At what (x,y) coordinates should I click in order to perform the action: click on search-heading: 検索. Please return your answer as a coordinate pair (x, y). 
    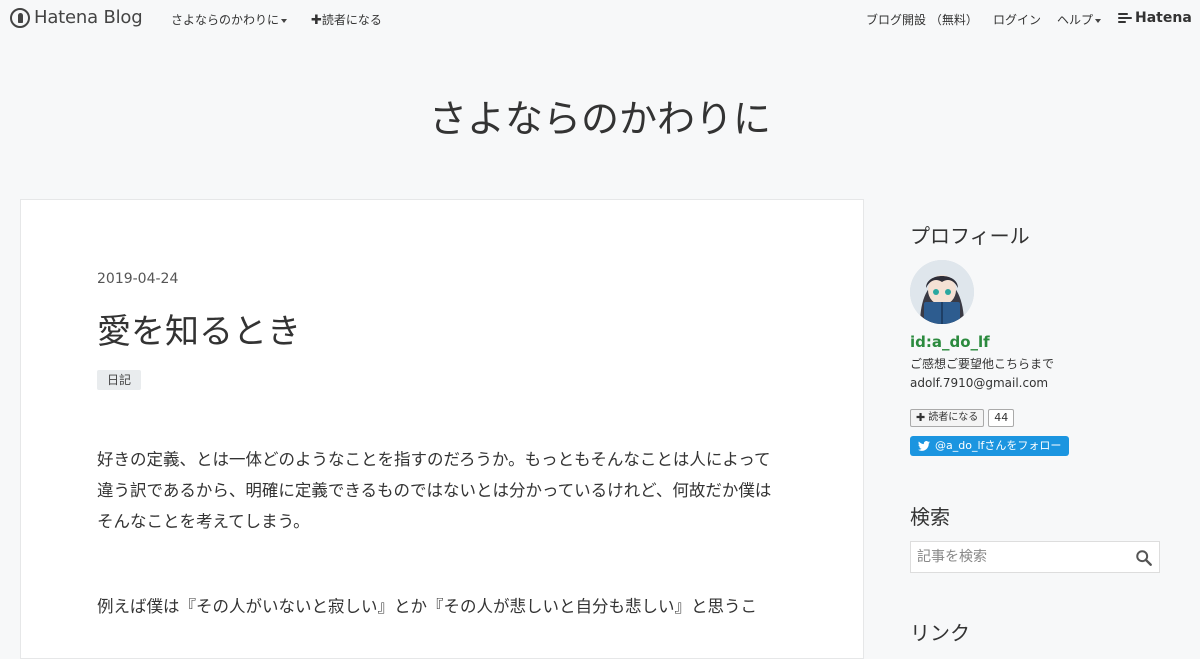
    Looking at the image, I should click on (930, 517).